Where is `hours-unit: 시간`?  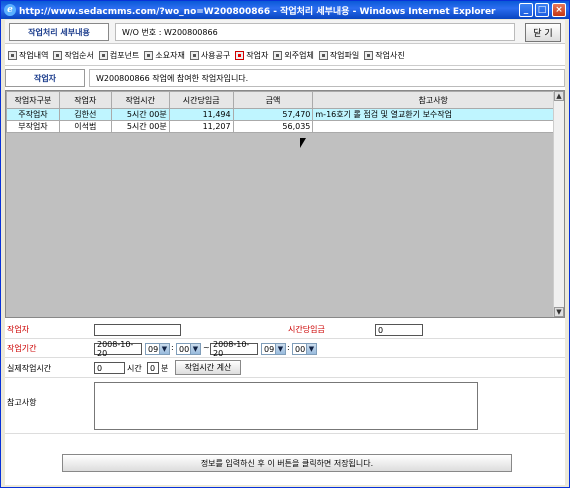
hours-unit: 시간 is located at coordinates (134, 368).